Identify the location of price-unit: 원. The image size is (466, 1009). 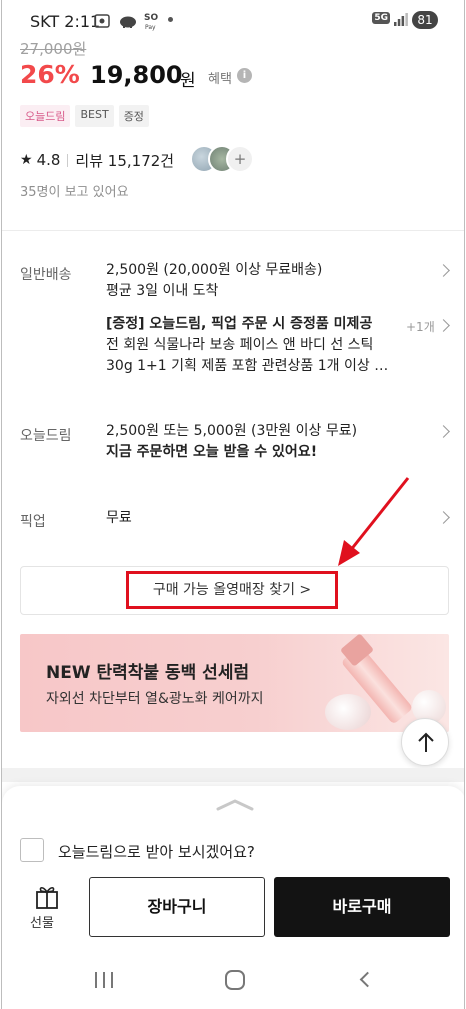
(188, 81).